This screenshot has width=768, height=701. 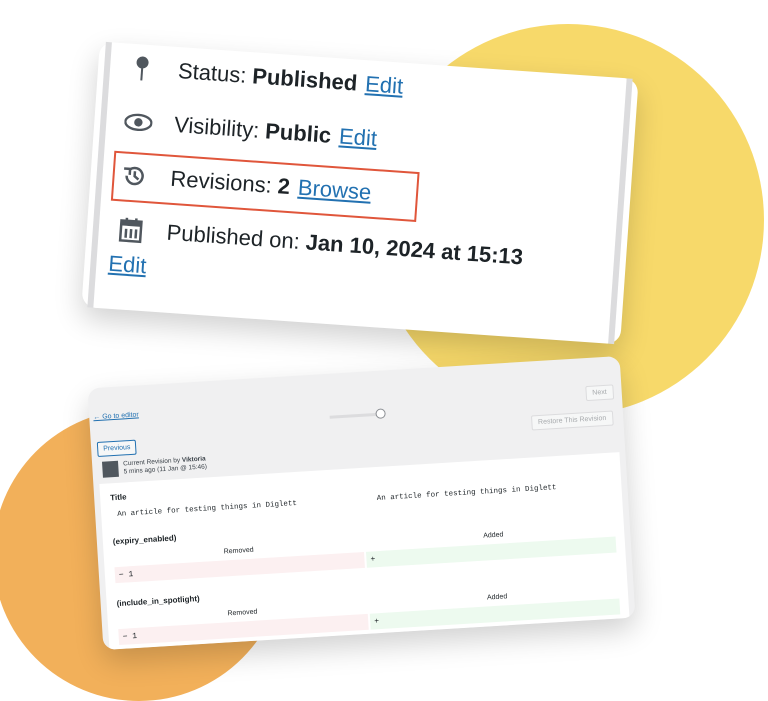 What do you see at coordinates (305, 79) in the screenshot?
I see `status-value: Published` at bounding box center [305, 79].